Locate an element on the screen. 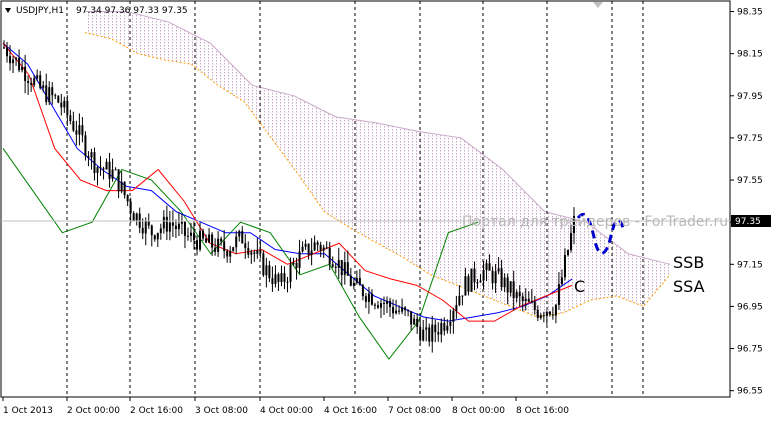 The width and height of the screenshot is (778, 424). time-tick-label: 3 Oct 08:00 is located at coordinates (221, 411).